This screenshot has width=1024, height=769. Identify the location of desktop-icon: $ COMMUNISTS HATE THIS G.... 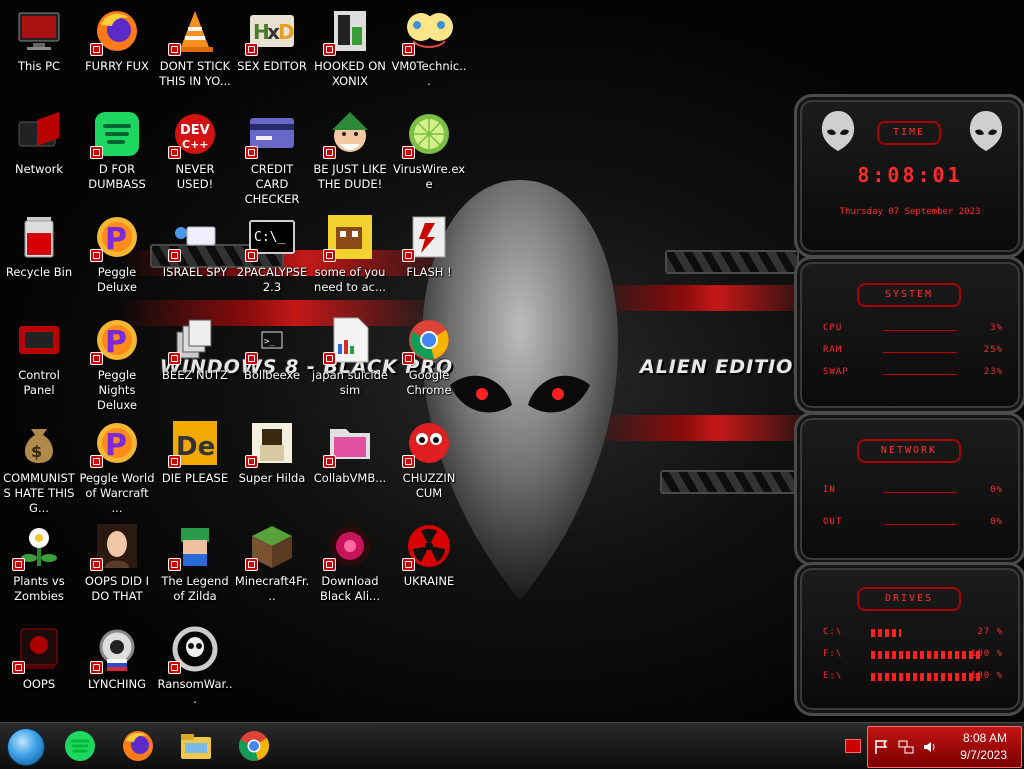
(39, 464).